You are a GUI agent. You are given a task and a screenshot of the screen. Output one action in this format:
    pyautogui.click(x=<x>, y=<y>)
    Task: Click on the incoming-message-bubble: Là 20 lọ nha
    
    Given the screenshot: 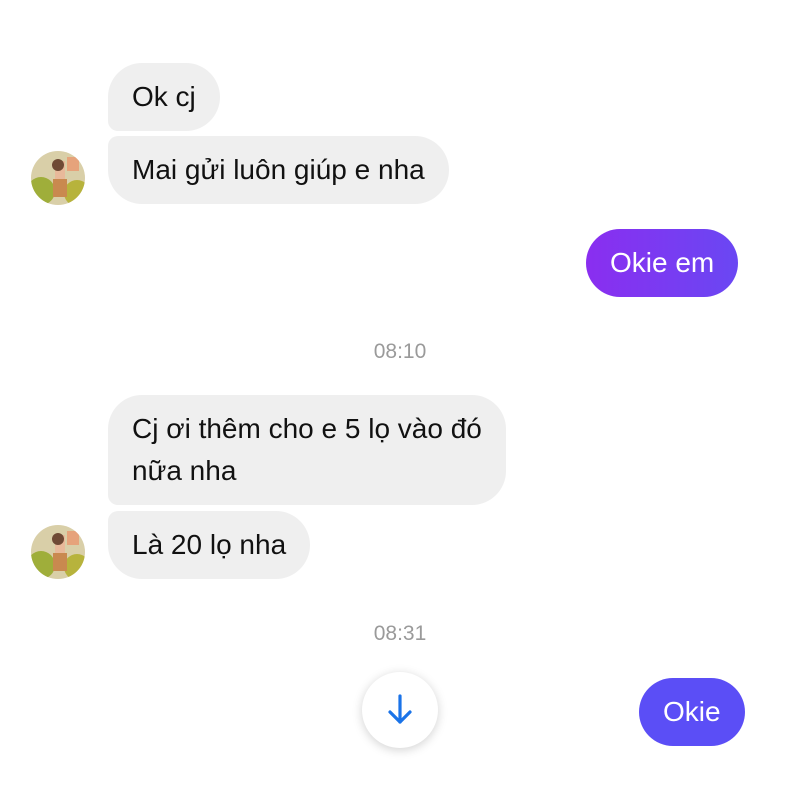 What is the action you would take?
    pyautogui.click(x=209, y=545)
    